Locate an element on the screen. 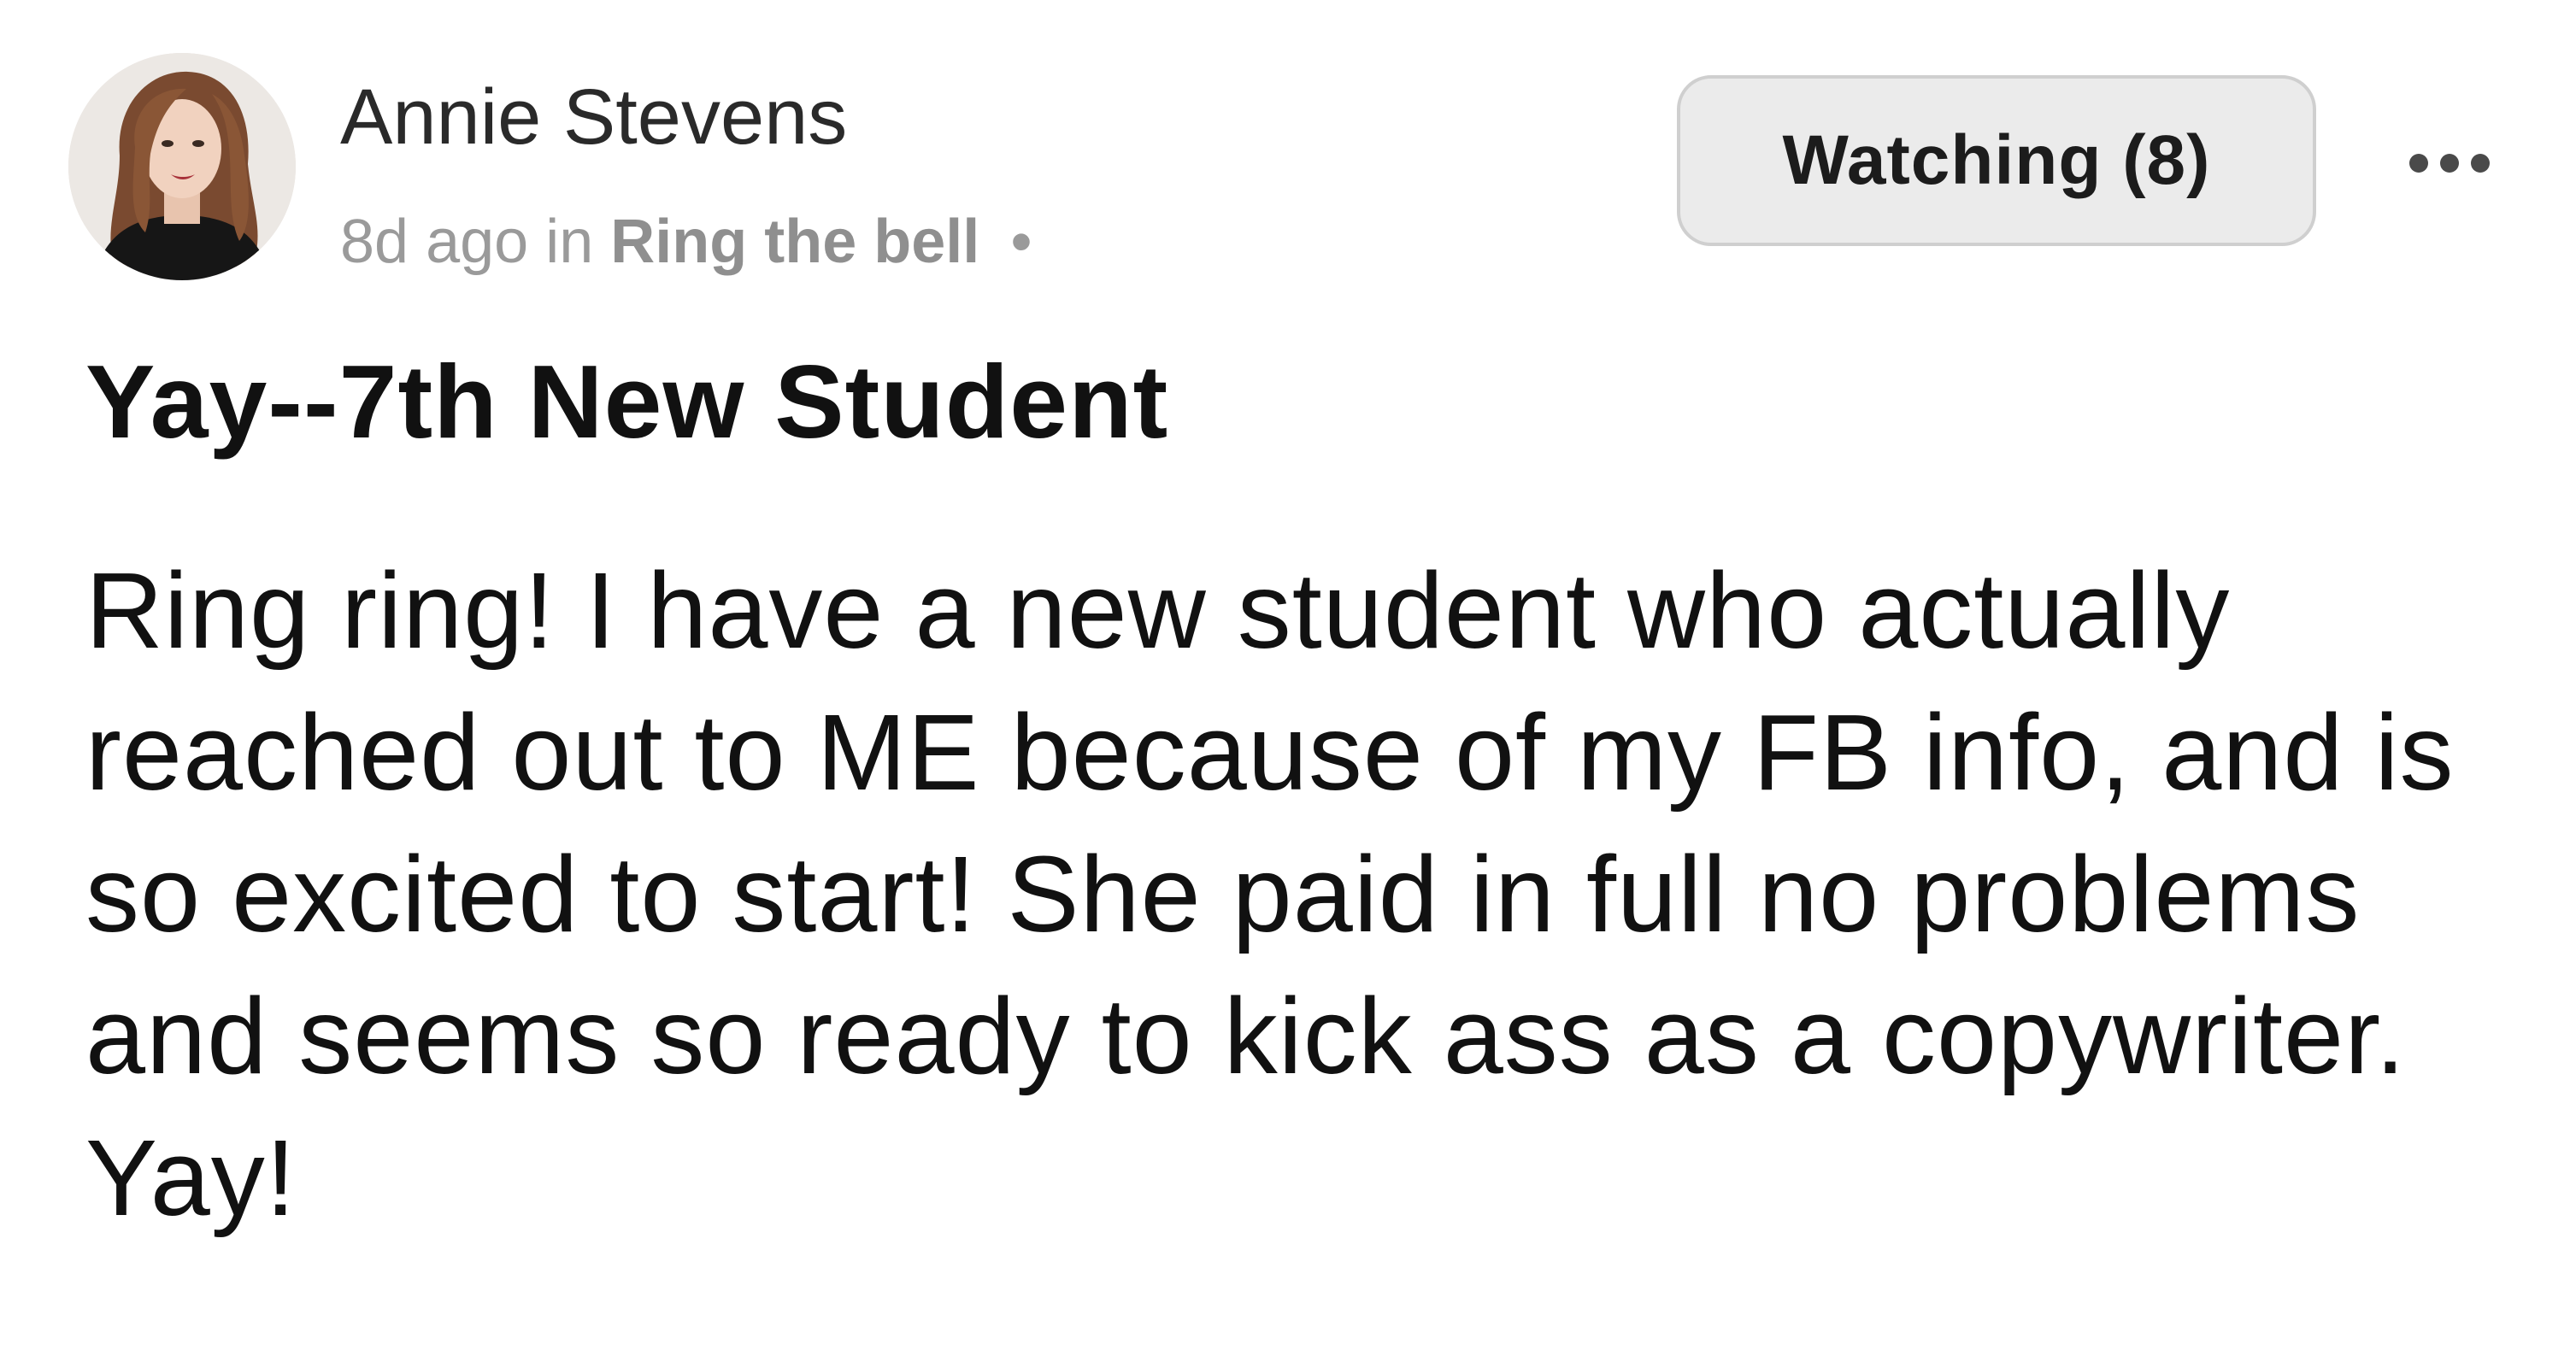  avatar-photo is located at coordinates (182, 166).